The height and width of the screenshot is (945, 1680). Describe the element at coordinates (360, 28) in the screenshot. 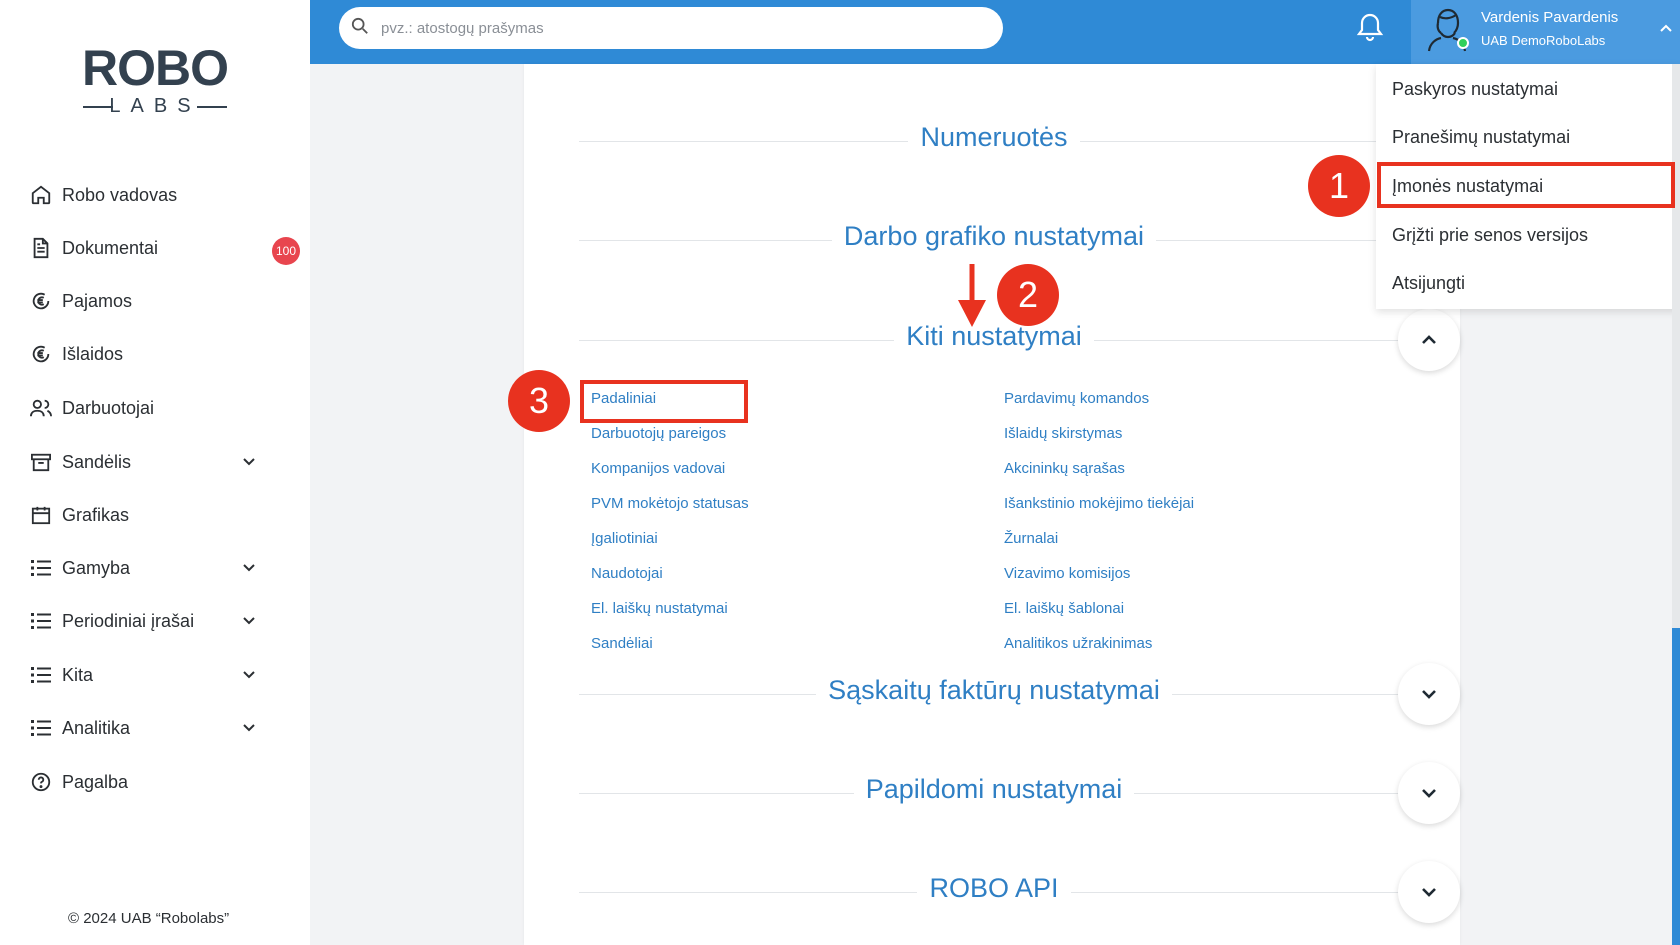

I see `search-icon` at that location.